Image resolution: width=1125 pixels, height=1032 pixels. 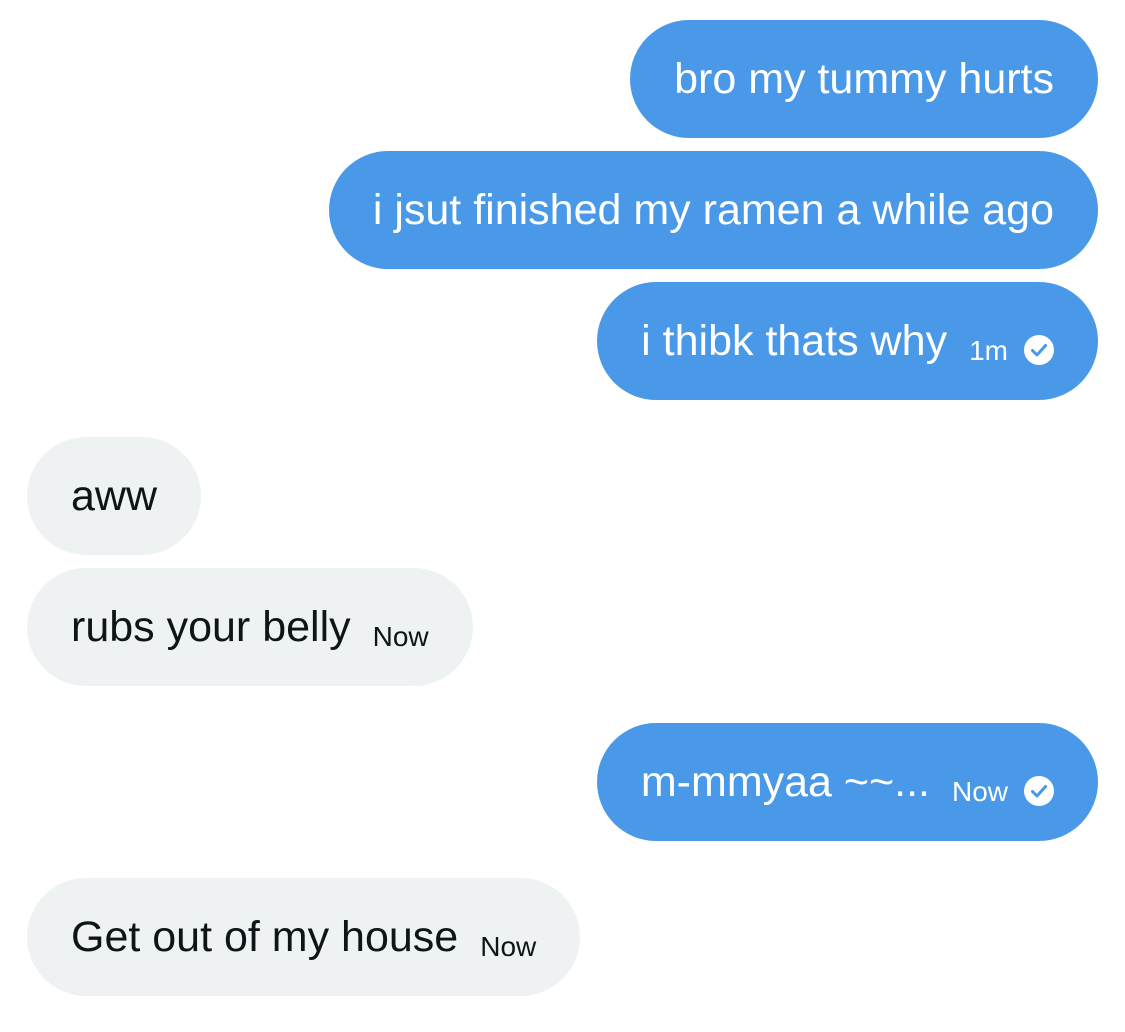 I want to click on message-bubble-sent: bro my tummy hurts, so click(x=864, y=79).